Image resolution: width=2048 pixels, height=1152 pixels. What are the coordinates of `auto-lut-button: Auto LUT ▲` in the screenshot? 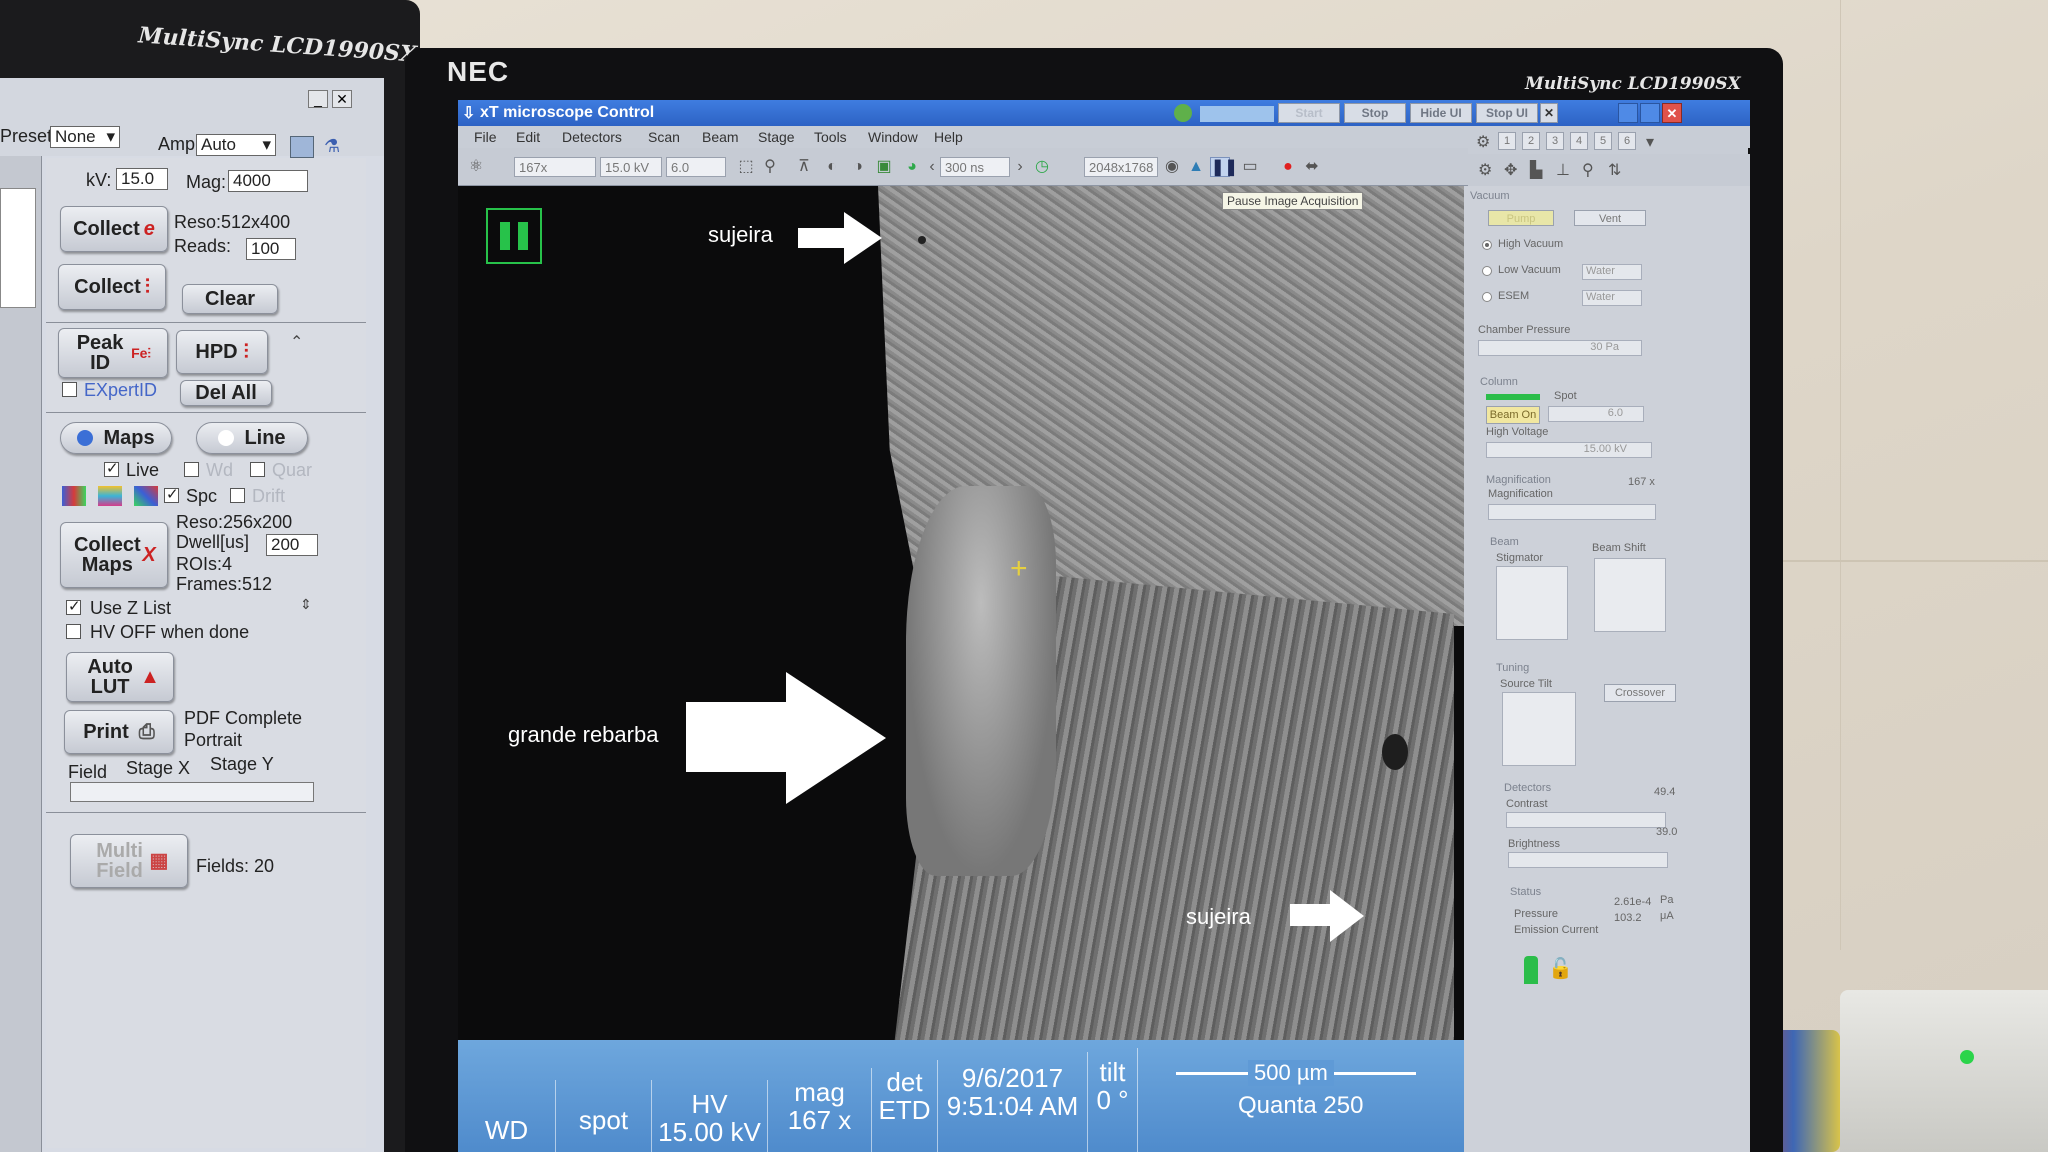 It's located at (120, 677).